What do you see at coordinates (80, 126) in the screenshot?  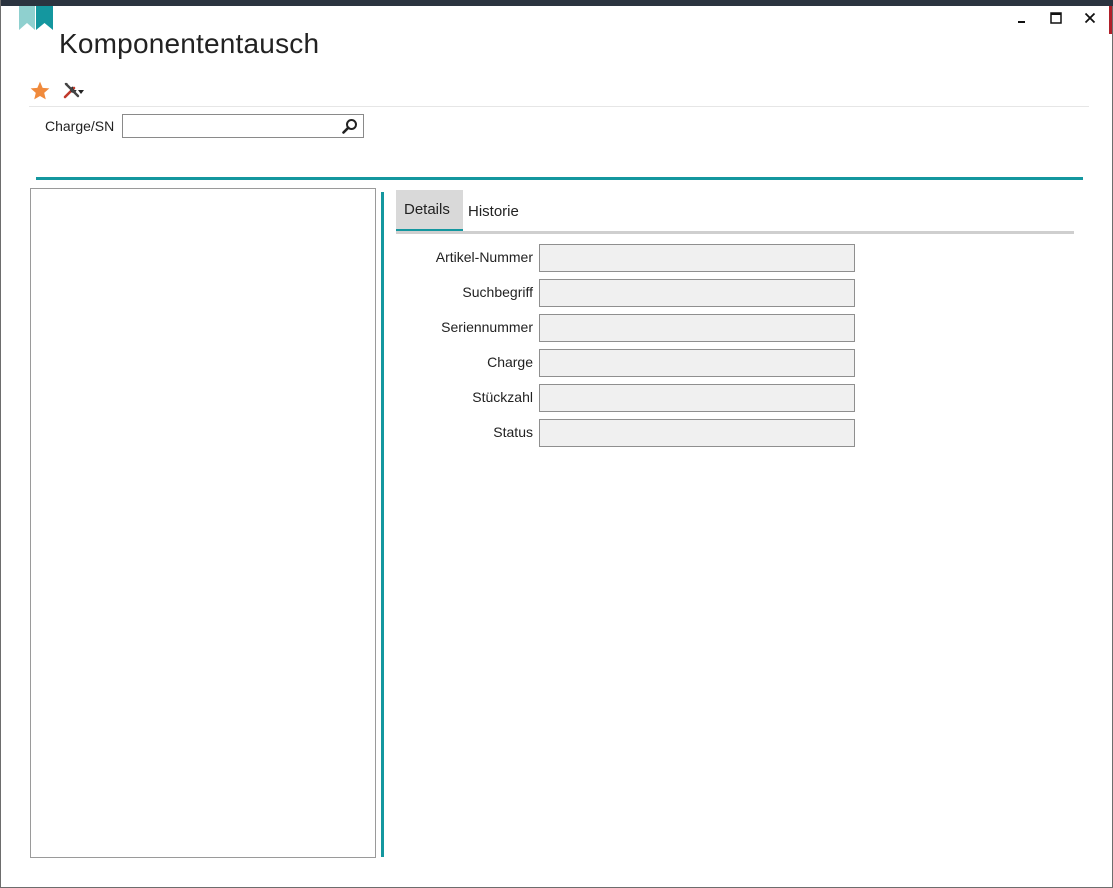 I see `search-label: Charge/SN` at bounding box center [80, 126].